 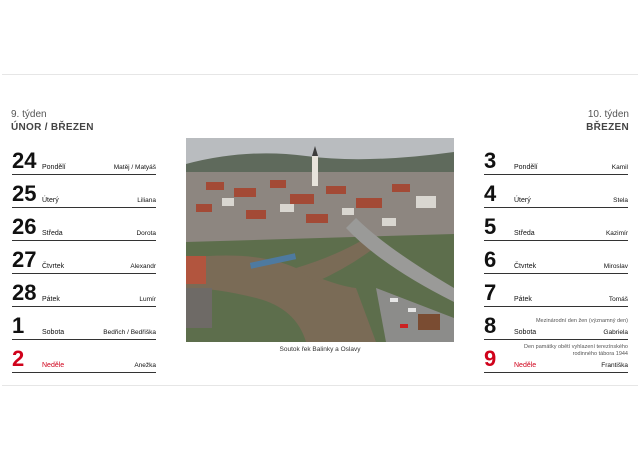 I want to click on day-row: 26 Středa Dorota, so click(x=84, y=224).